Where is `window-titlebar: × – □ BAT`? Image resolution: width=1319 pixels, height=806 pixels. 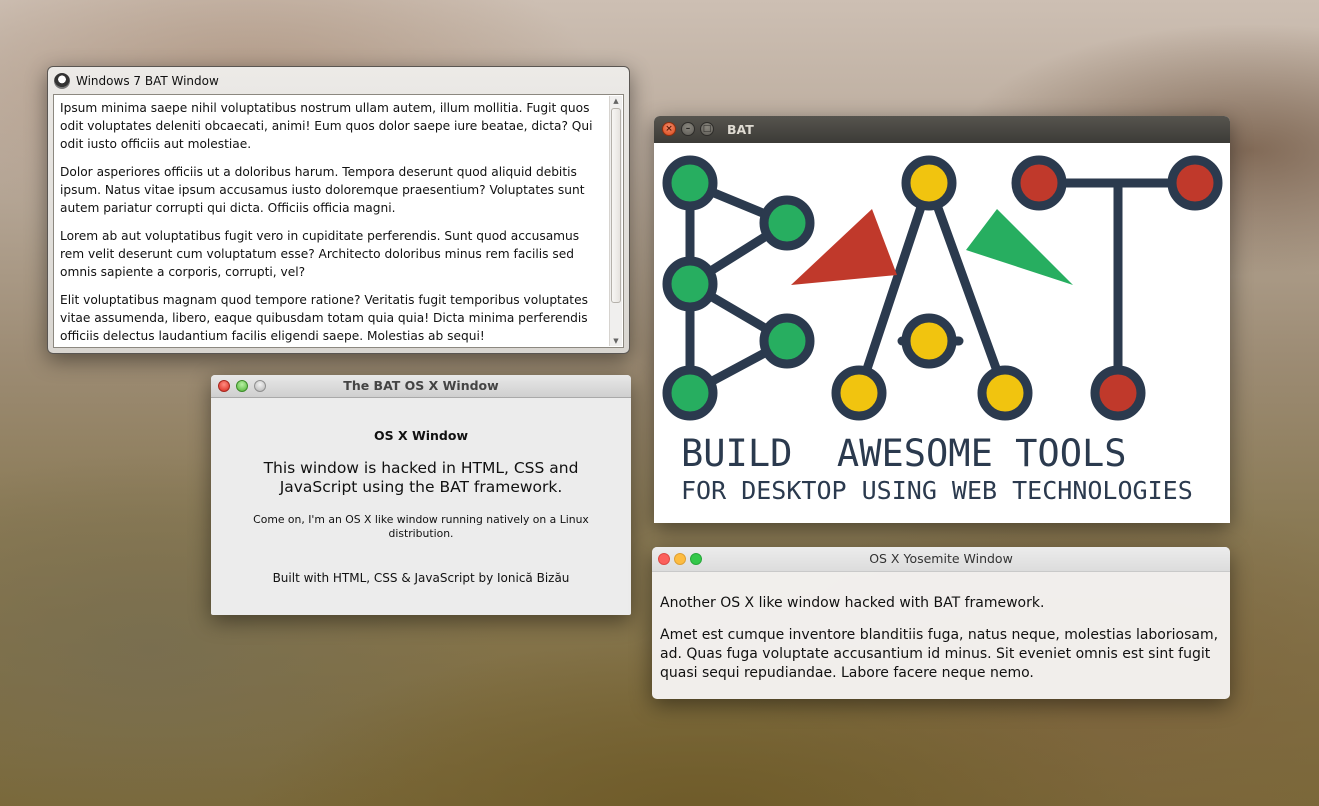 window-titlebar: × – □ BAT is located at coordinates (942, 129).